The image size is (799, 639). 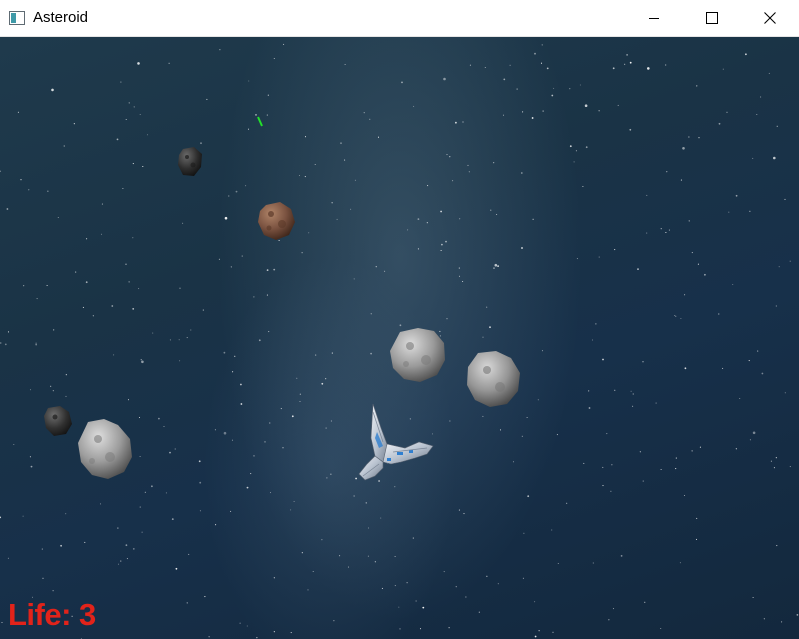 I want to click on maximize-button, so click(x=712, y=18).